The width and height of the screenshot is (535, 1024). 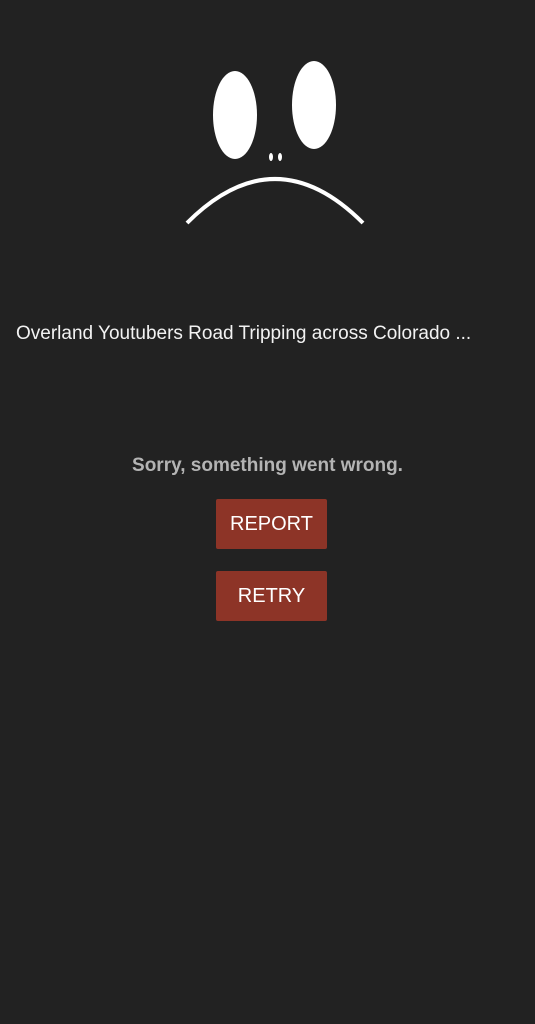 What do you see at coordinates (275, 143) in the screenshot?
I see `sad-face-icon` at bounding box center [275, 143].